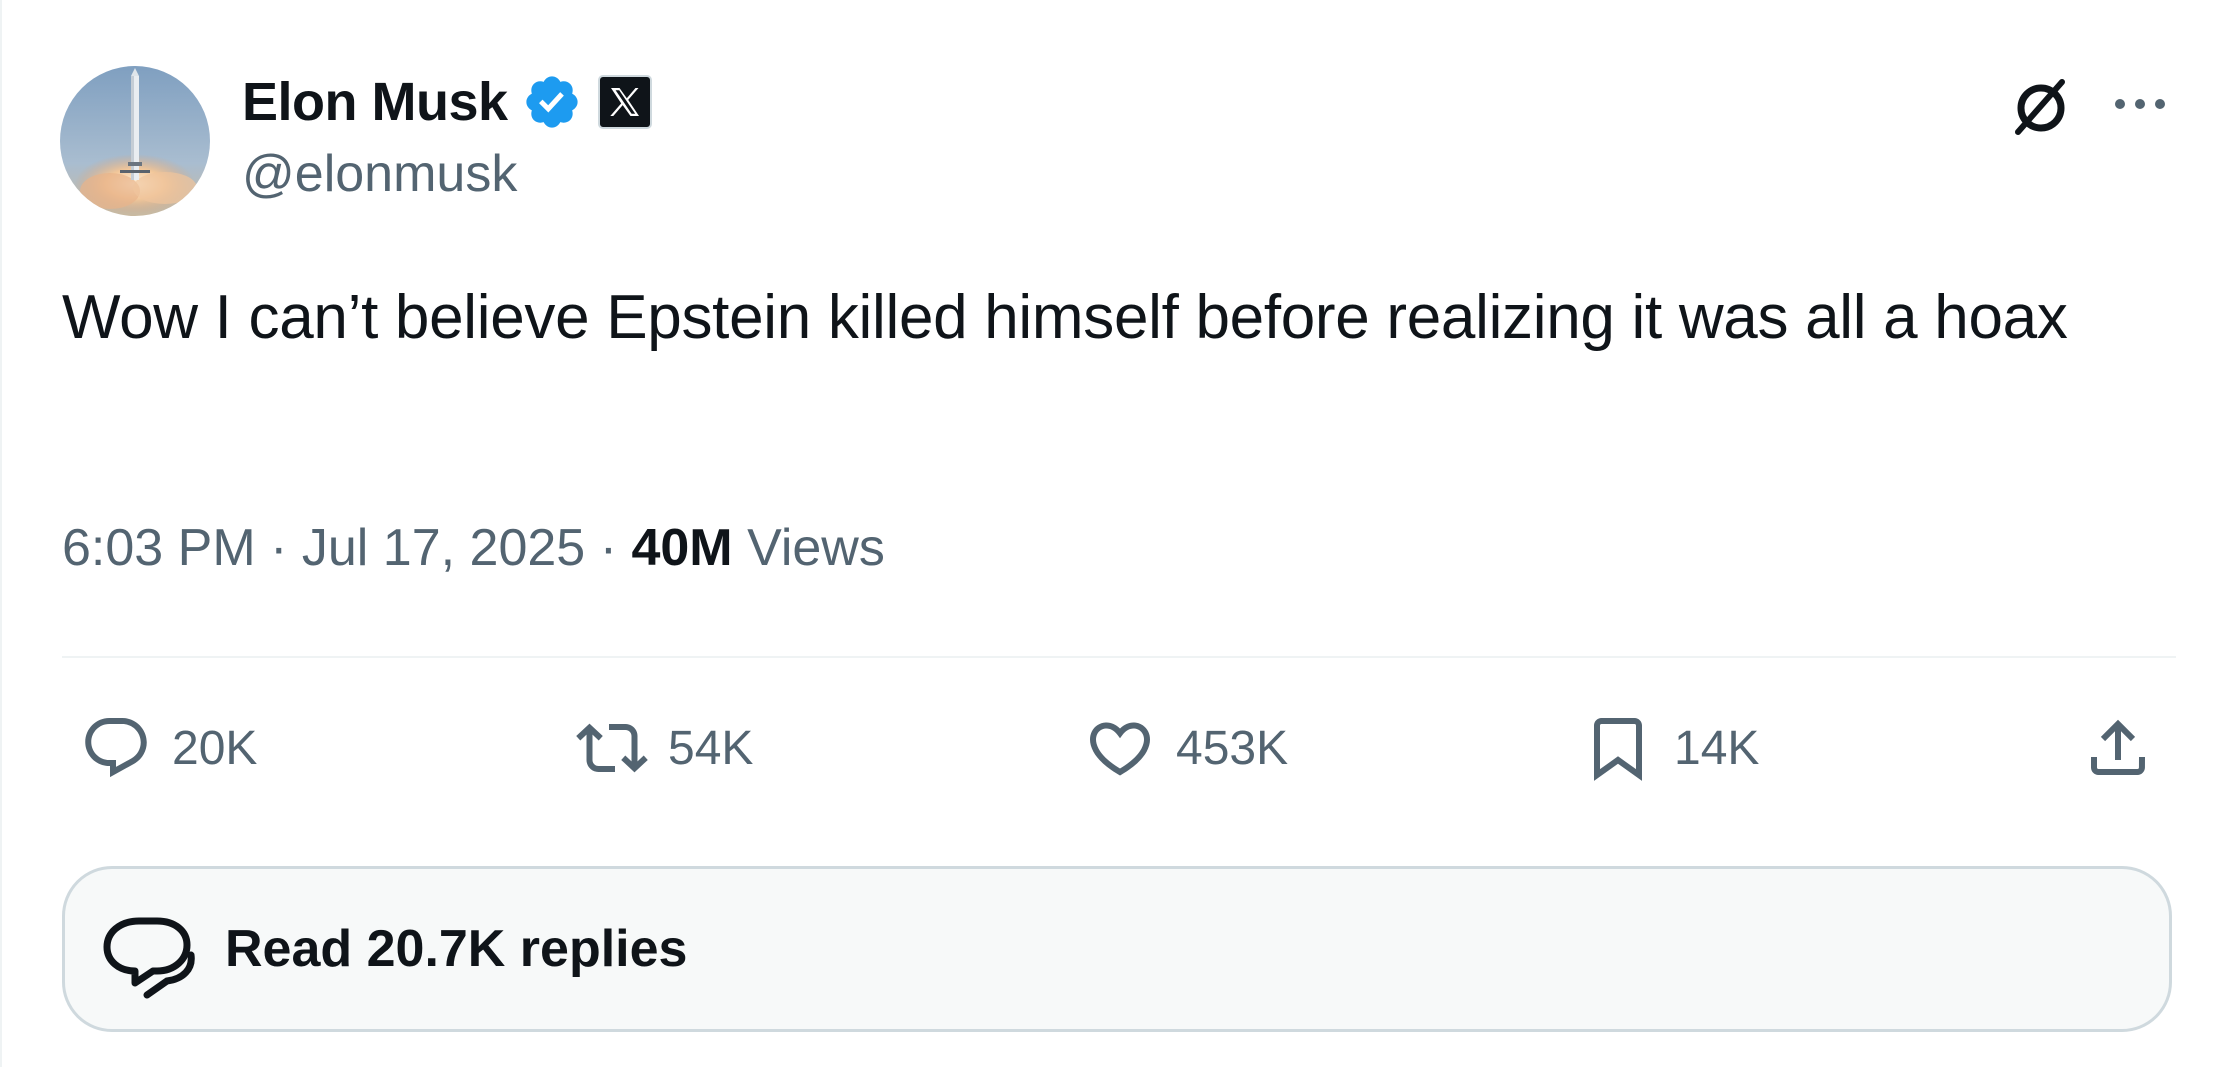  What do you see at coordinates (159, 548) in the screenshot?
I see `tweet-time: 6:03 PM` at bounding box center [159, 548].